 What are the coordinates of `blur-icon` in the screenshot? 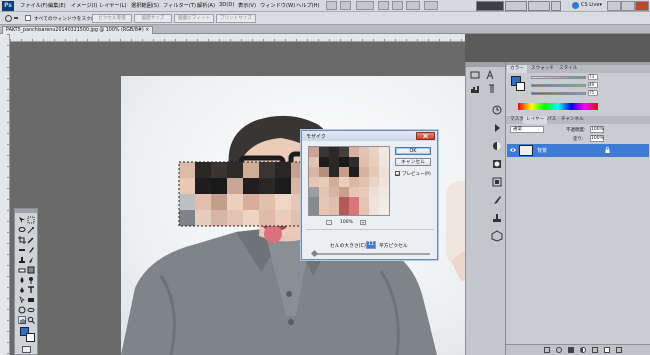 It's located at (22, 280).